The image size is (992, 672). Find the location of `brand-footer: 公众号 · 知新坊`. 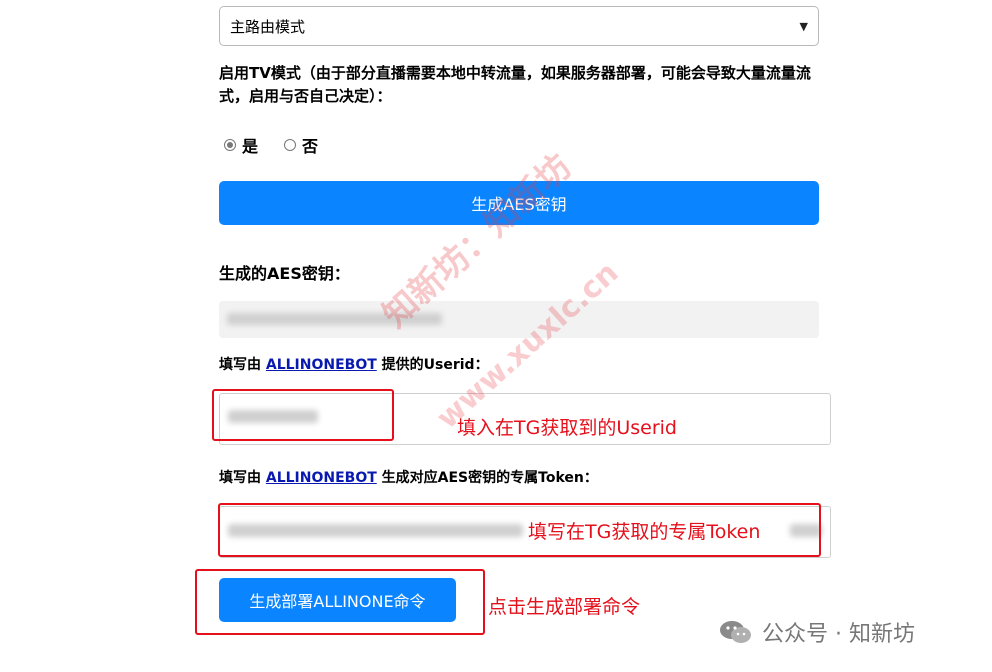

brand-footer: 公众号 · 知新坊 is located at coordinates (816, 632).